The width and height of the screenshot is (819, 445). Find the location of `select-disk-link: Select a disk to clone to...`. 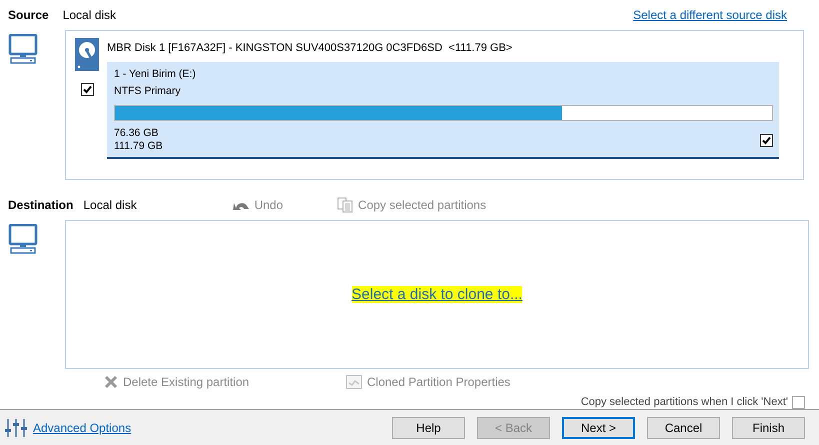

select-disk-link: Select a disk to clone to... is located at coordinates (437, 294).